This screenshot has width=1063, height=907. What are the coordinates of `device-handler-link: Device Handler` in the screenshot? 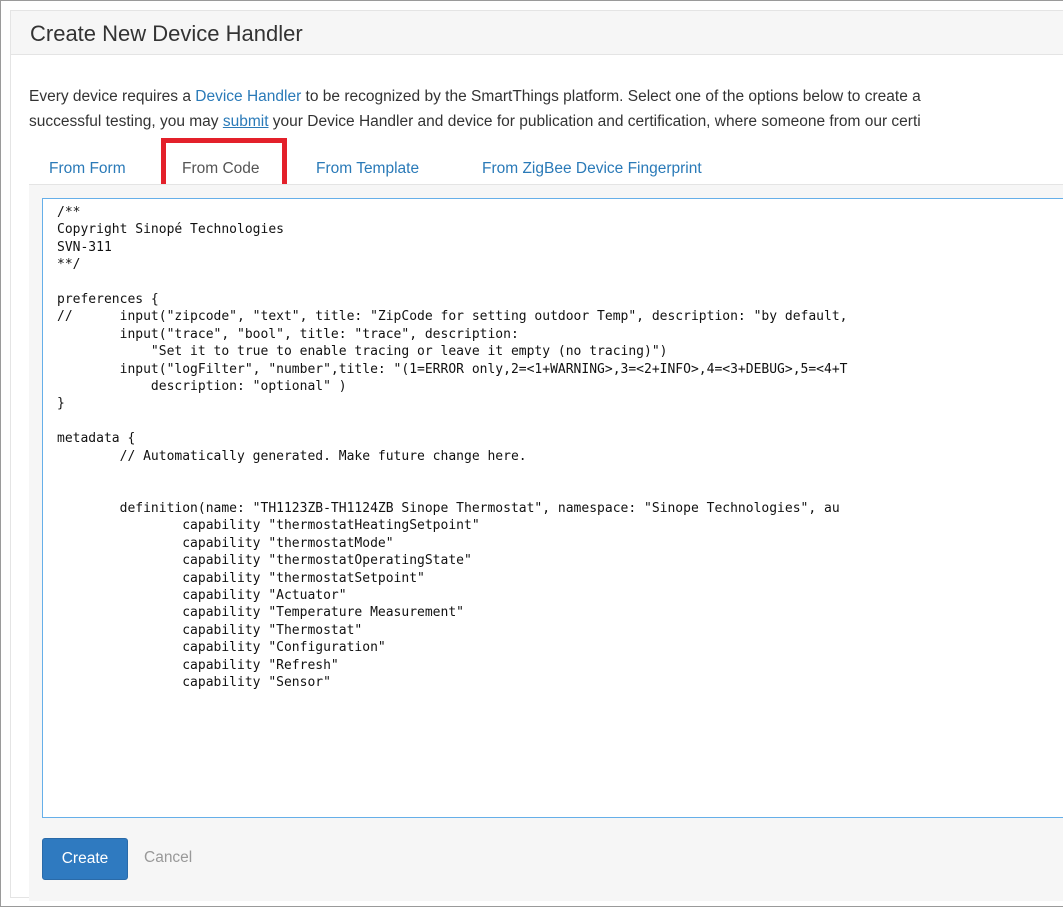 It's located at (248, 96).